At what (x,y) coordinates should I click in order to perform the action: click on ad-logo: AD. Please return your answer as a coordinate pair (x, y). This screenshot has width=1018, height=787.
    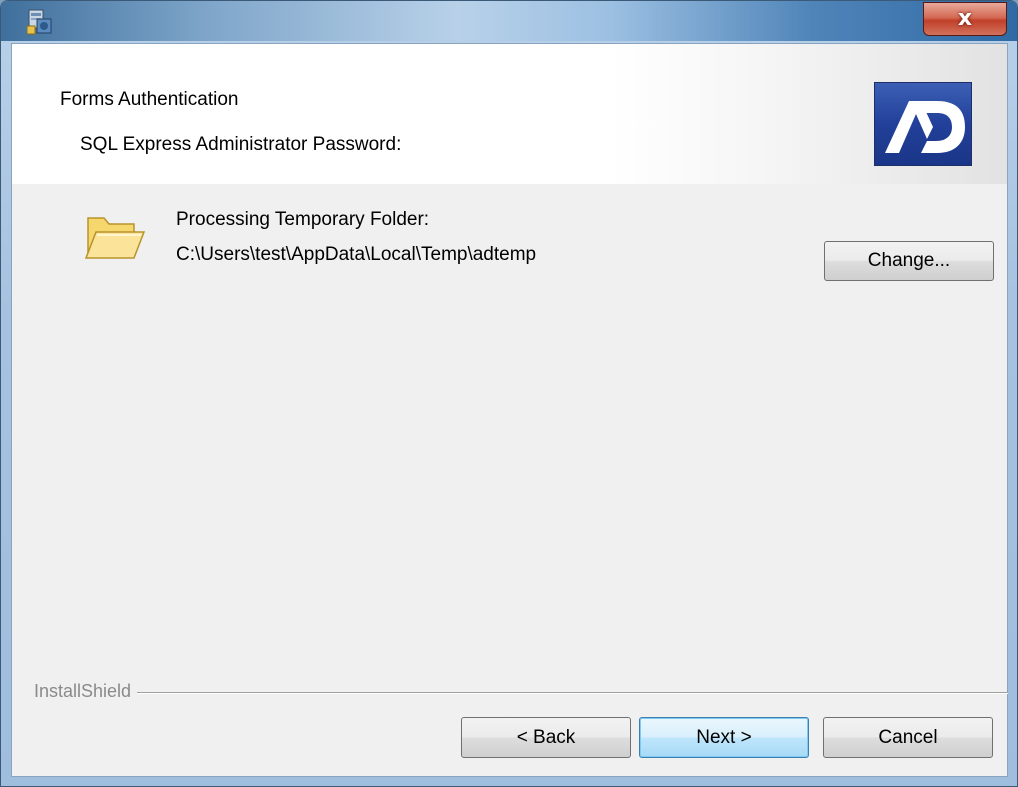
    Looking at the image, I should click on (923, 124).